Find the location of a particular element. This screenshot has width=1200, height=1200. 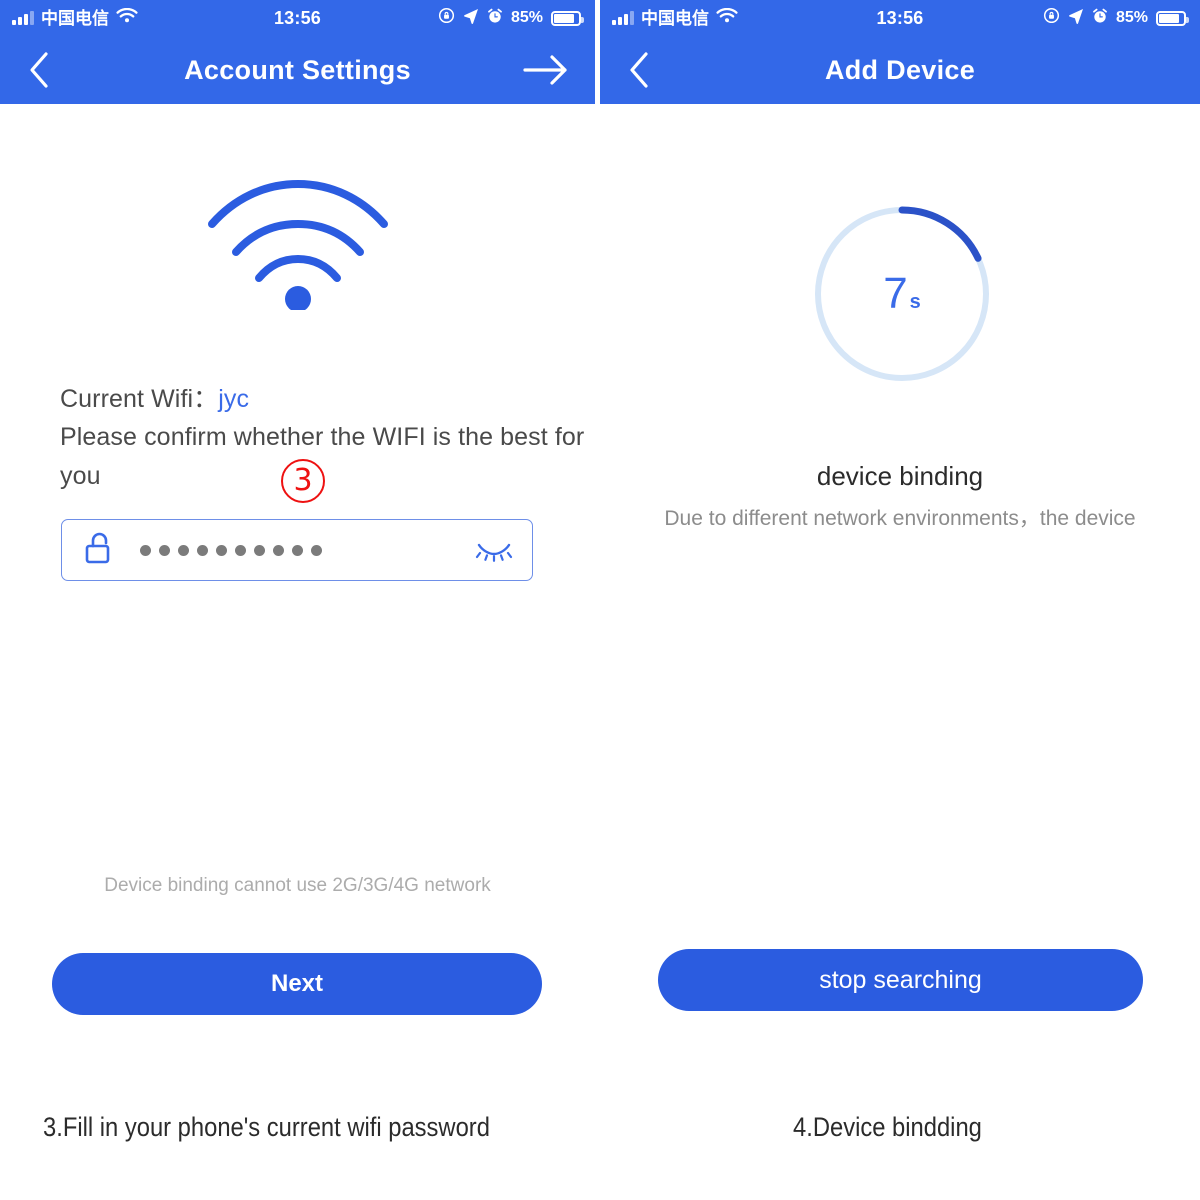

page-title: Account Settings is located at coordinates (297, 69).